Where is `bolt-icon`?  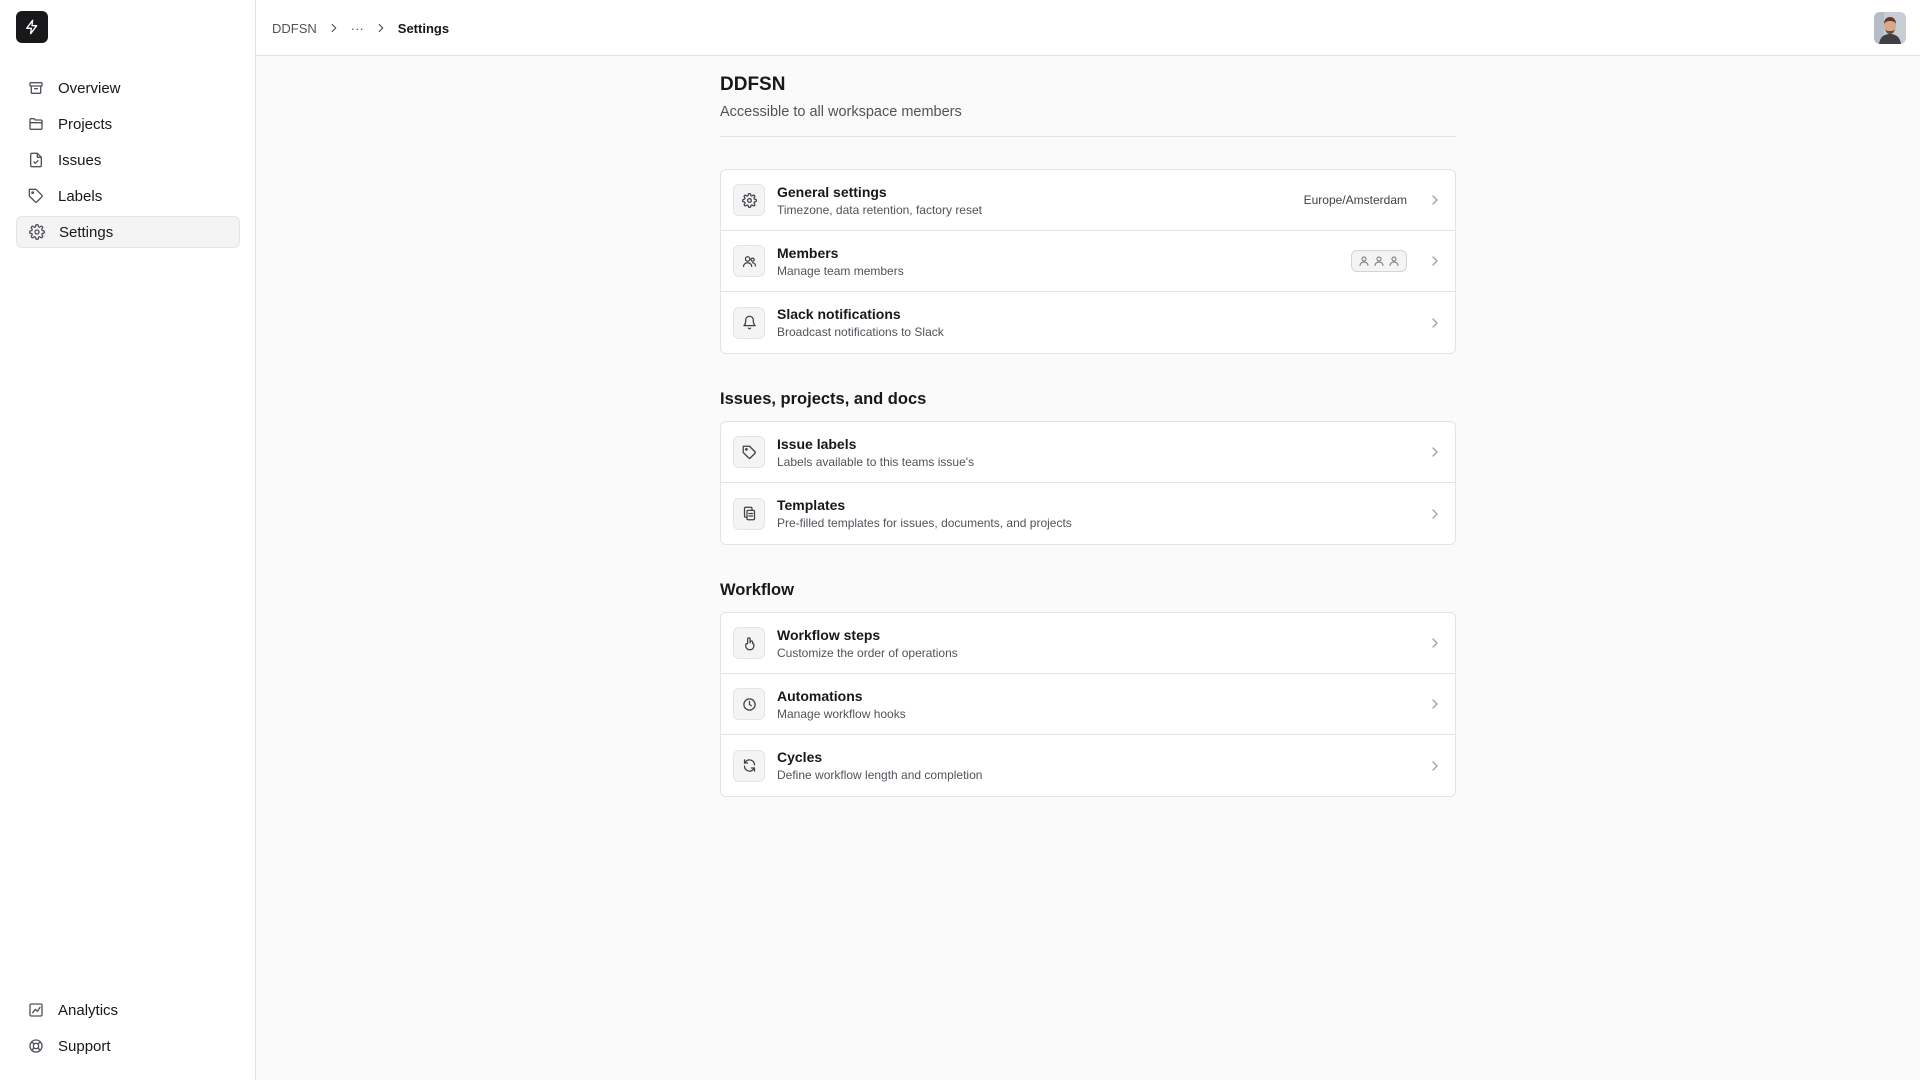
bolt-icon is located at coordinates (32, 27).